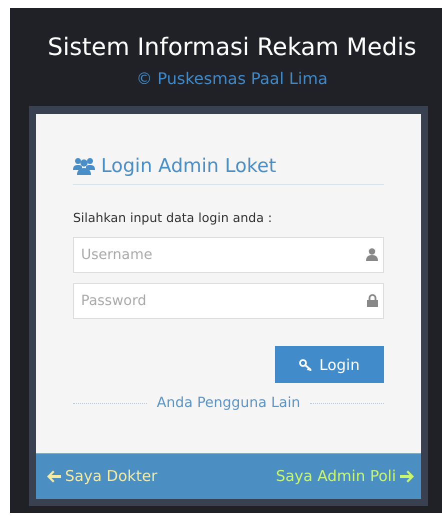 The height and width of the screenshot is (516, 442). What do you see at coordinates (173, 217) in the screenshot?
I see `instruction-text: Silahkan input data login anda :` at bounding box center [173, 217].